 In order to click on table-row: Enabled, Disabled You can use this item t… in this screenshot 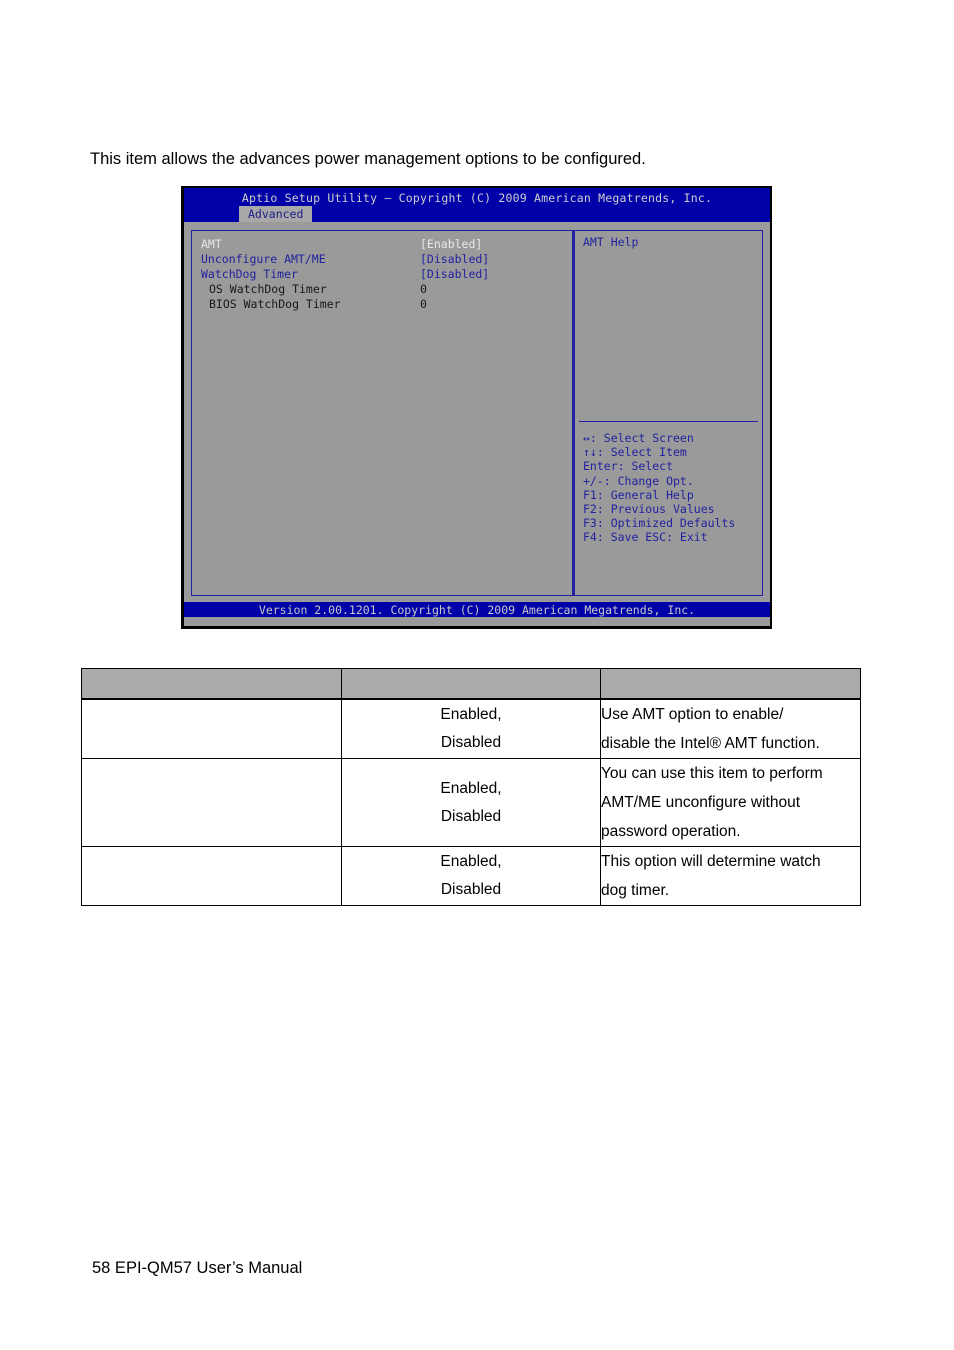, I will do `click(471, 802)`.